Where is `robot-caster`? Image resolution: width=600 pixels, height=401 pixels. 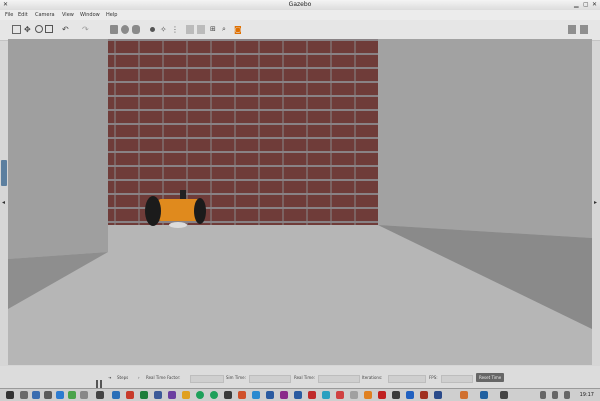 robot-caster is located at coordinates (178, 225).